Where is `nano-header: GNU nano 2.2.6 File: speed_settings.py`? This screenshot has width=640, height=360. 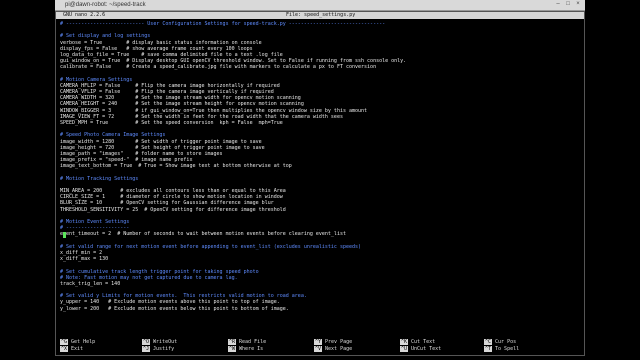 nano-header: GNU nano 2.2.6 File: speed_settings.py is located at coordinates (320, 15).